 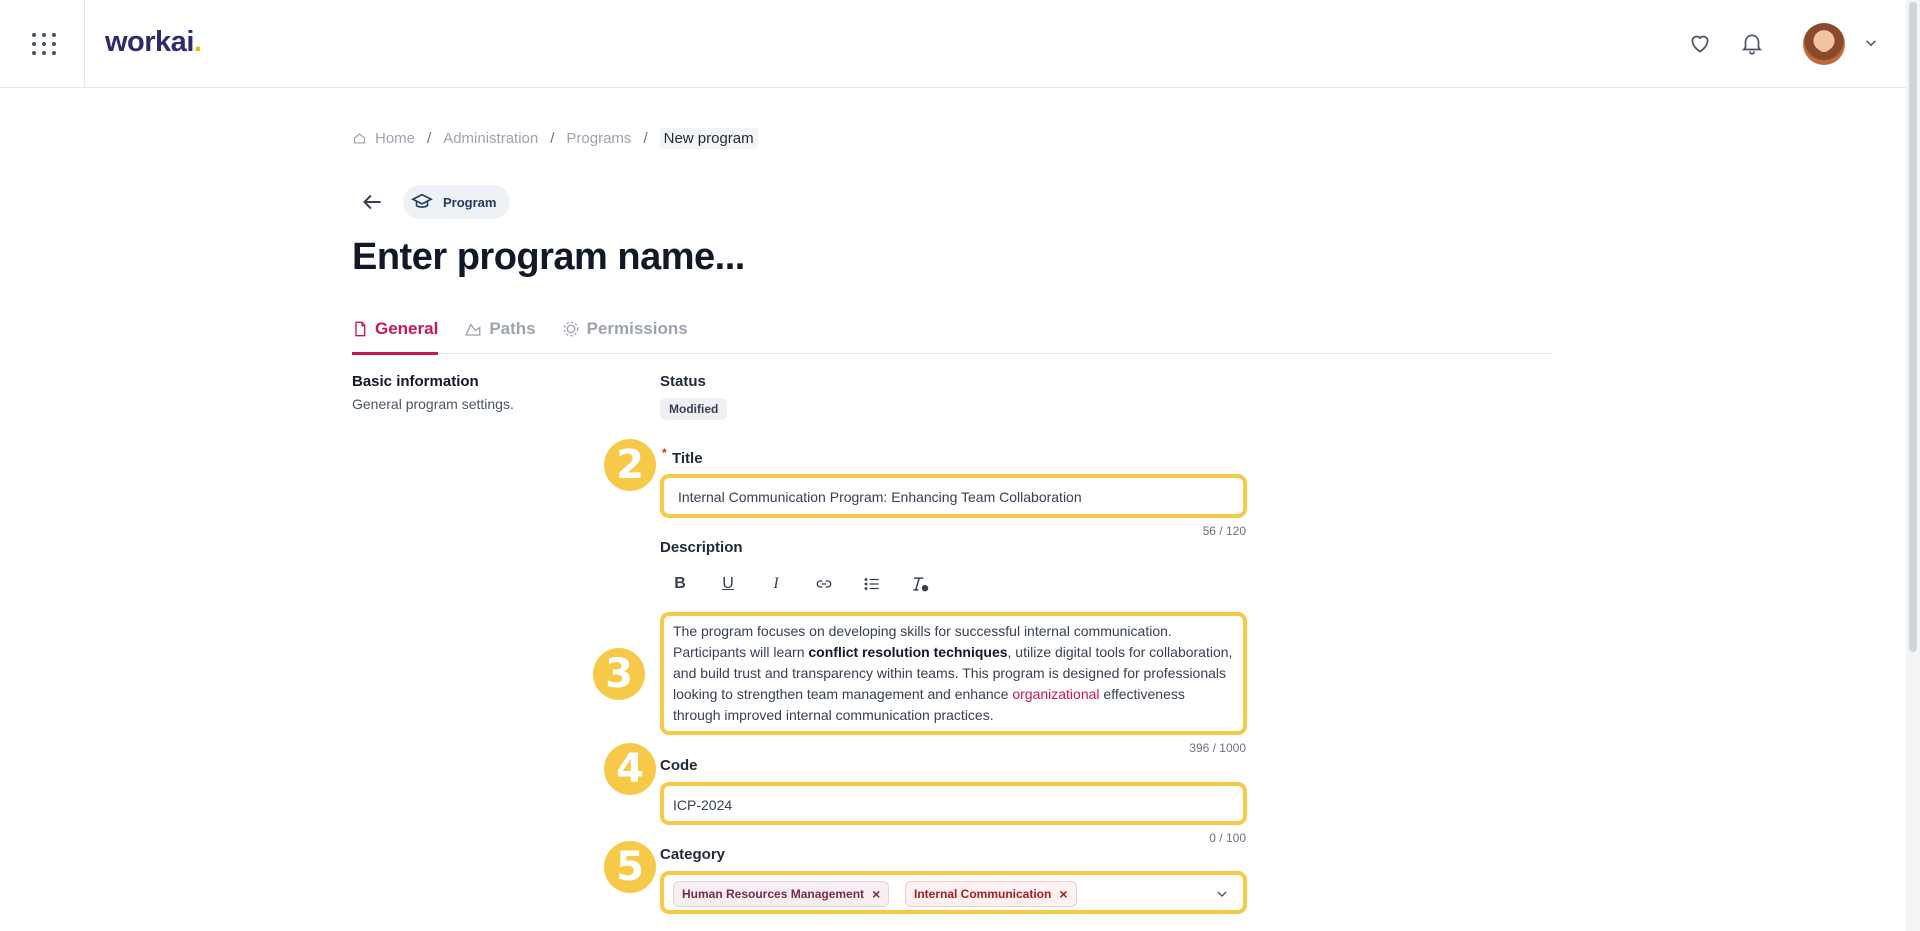 I want to click on file-icon, so click(x=360, y=329).